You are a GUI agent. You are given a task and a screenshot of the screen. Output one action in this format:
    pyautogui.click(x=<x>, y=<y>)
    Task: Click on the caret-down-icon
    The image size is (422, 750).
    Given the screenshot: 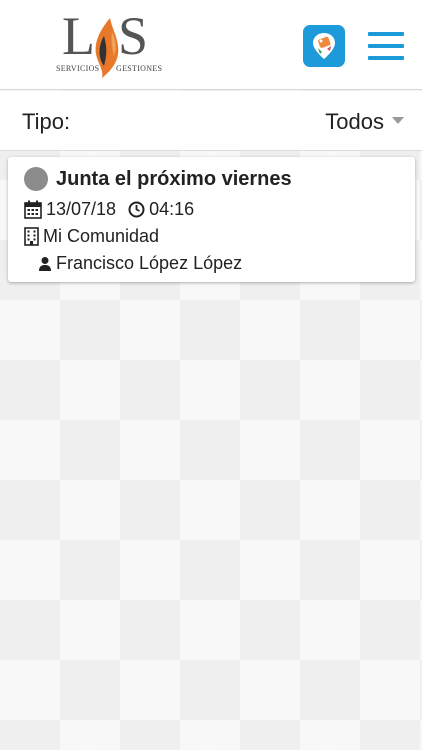 What is the action you would take?
    pyautogui.click(x=398, y=120)
    